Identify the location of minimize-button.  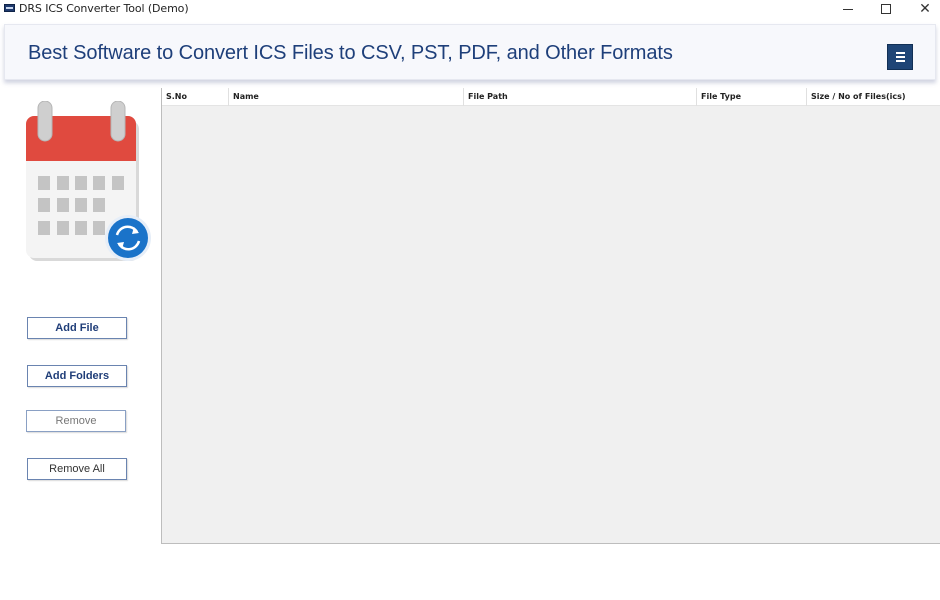
(848, 9).